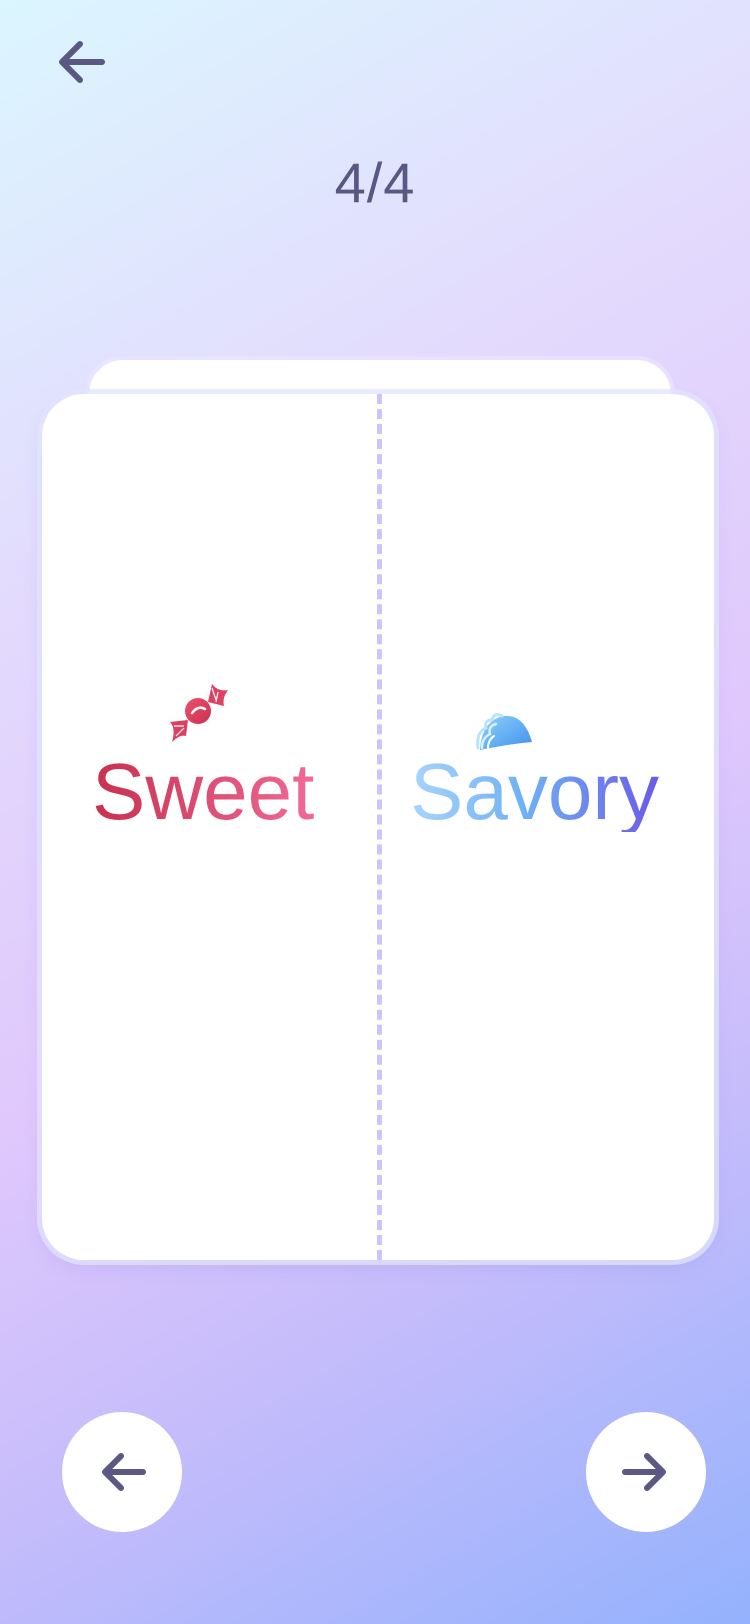  I want to click on next-button, so click(646, 1472).